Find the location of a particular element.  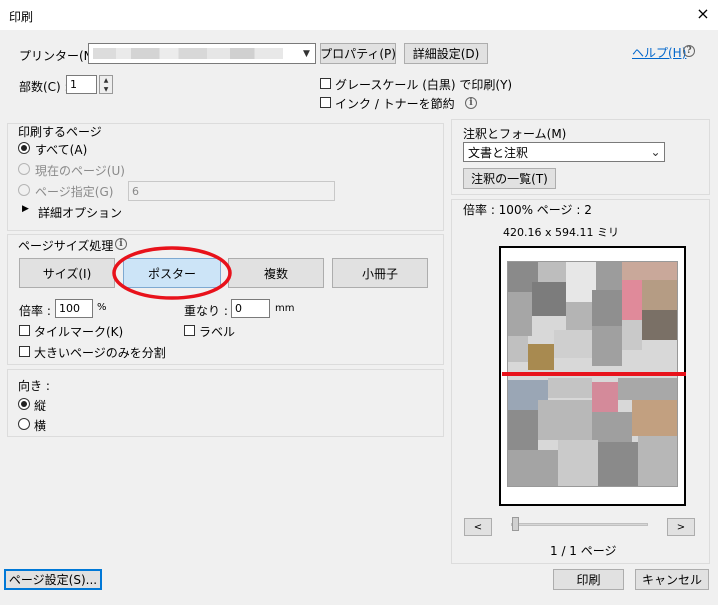

booklet-button: 小冊子 is located at coordinates (380, 273).